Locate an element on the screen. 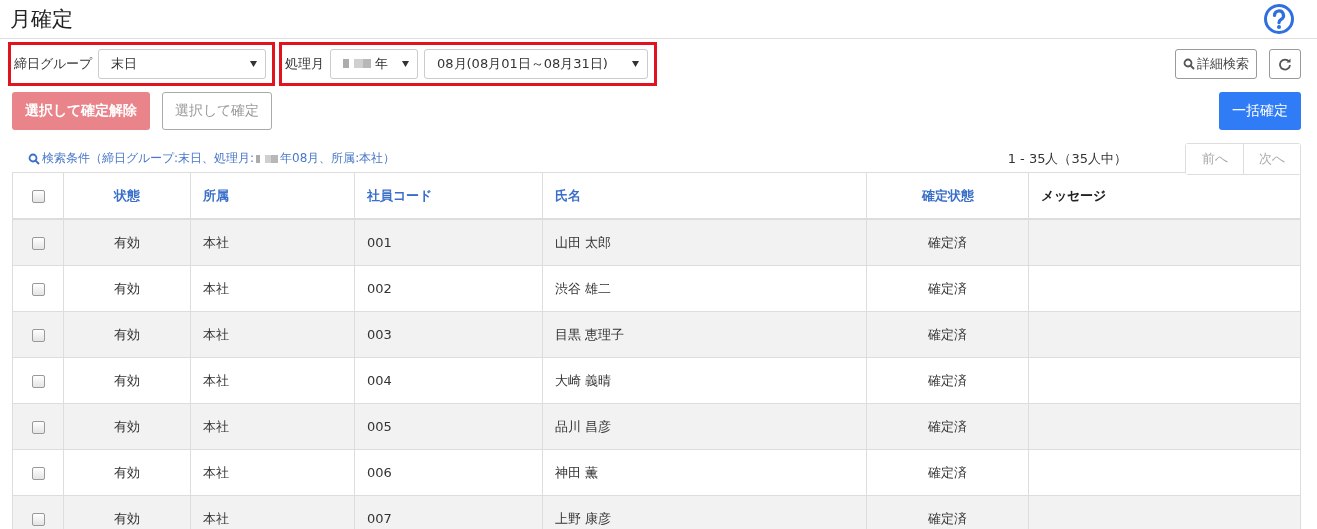 This screenshot has width=1317, height=529. table-cell: 山田 太郎 is located at coordinates (583, 242).